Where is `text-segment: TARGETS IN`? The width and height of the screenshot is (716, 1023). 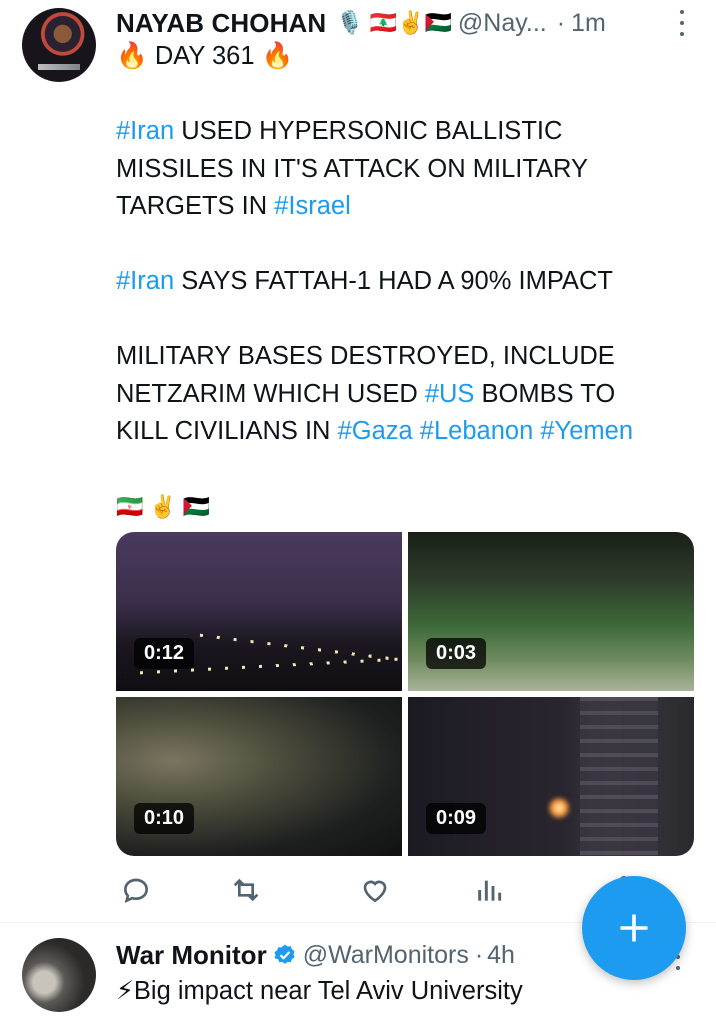
text-segment: TARGETS IN is located at coordinates (195, 206).